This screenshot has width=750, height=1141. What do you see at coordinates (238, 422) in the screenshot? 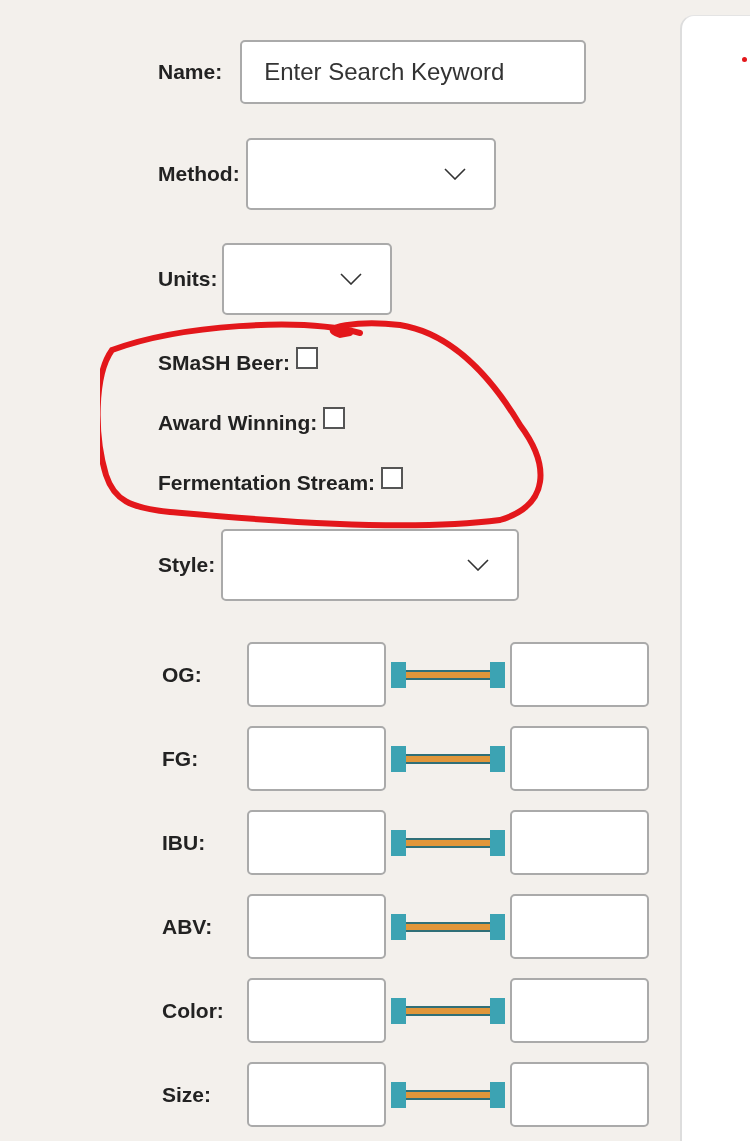
I see `checkbox-label: Award Winning:` at bounding box center [238, 422].